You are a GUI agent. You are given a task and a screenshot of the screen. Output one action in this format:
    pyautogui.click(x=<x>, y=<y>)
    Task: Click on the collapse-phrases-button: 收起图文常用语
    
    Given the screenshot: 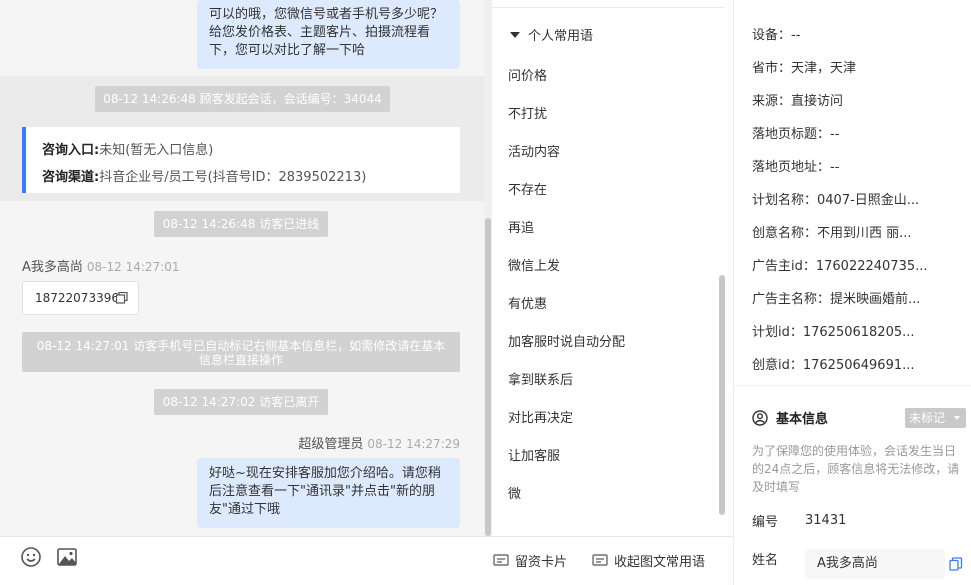 What is the action you would take?
    pyautogui.click(x=648, y=560)
    